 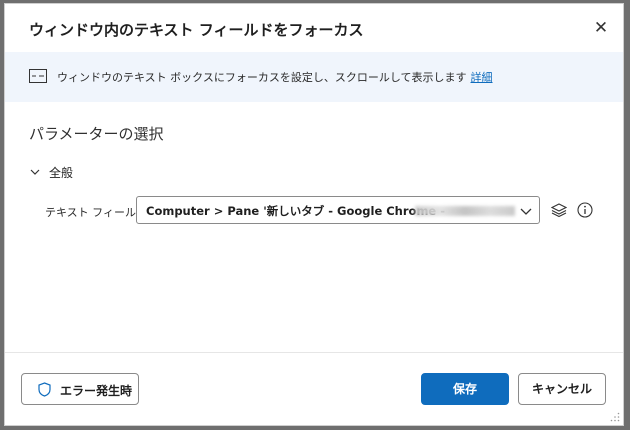 I want to click on banner-text: ウィンドウのテキスト ボックスにフォーカスを設定し、スクロールして表示します 詳細, so click(x=275, y=77).